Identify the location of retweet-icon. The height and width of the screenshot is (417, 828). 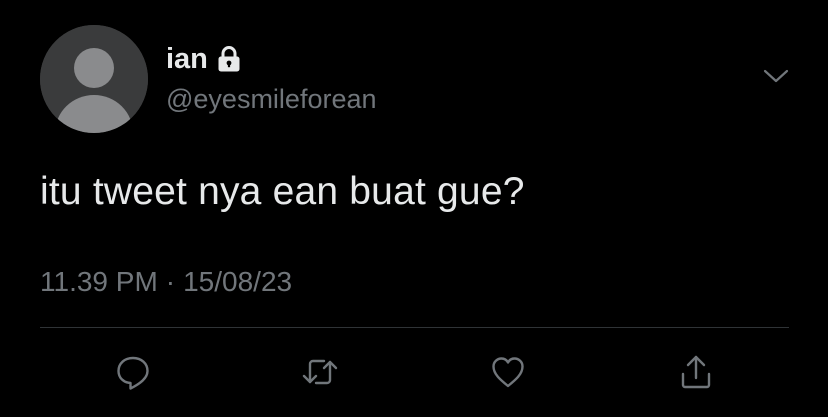
(320, 372).